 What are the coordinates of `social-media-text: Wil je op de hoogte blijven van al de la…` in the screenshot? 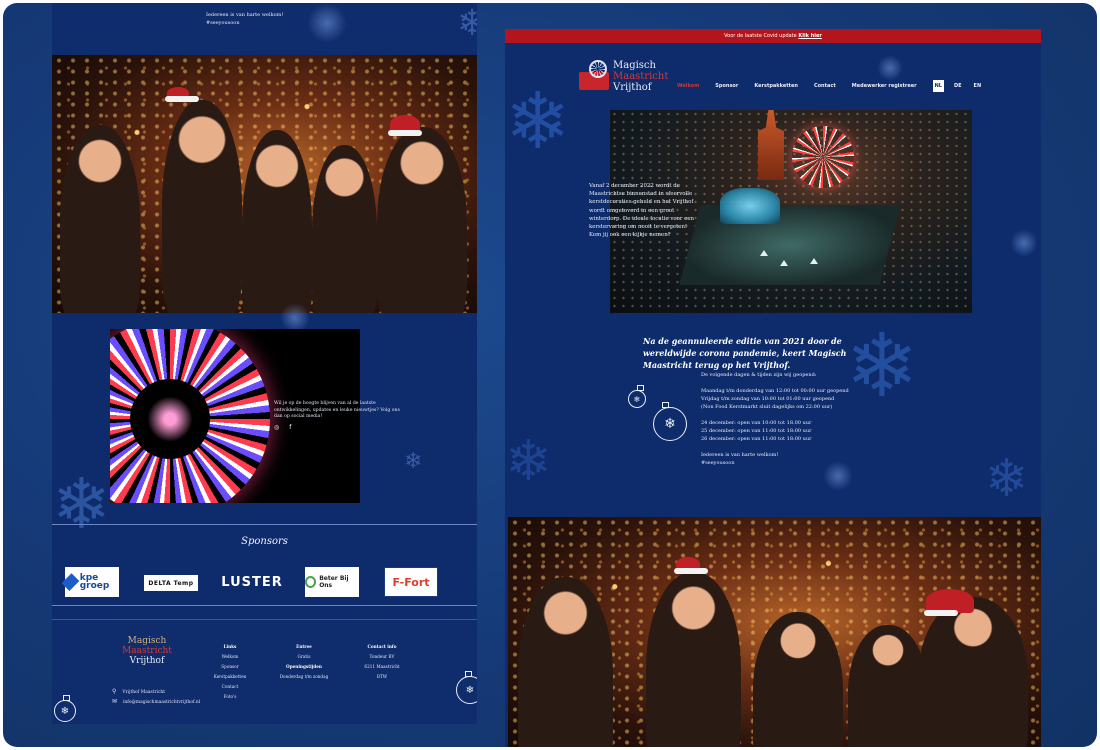 It's located at (337, 410).